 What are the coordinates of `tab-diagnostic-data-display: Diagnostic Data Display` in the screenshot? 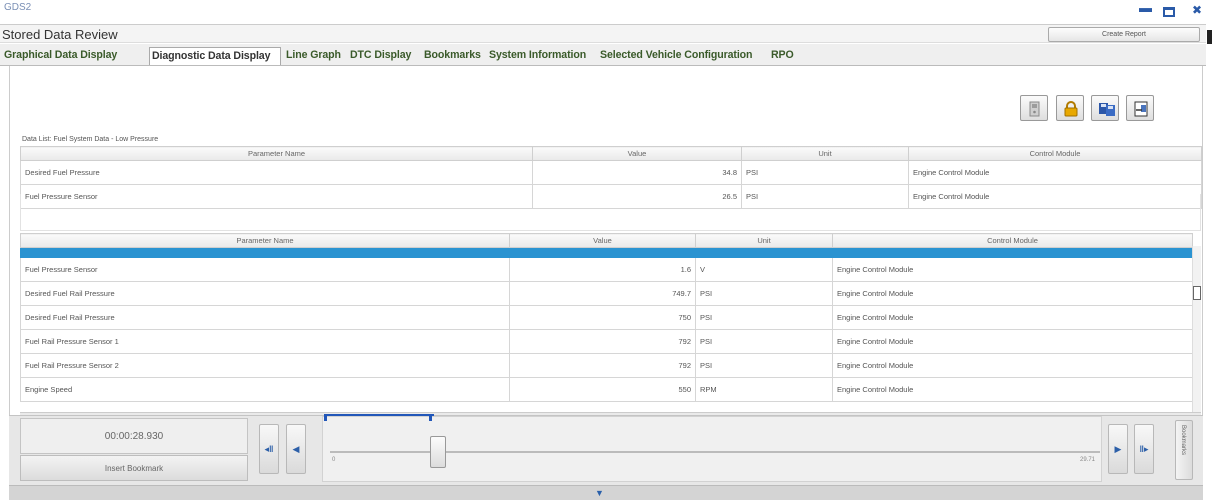 It's located at (215, 56).